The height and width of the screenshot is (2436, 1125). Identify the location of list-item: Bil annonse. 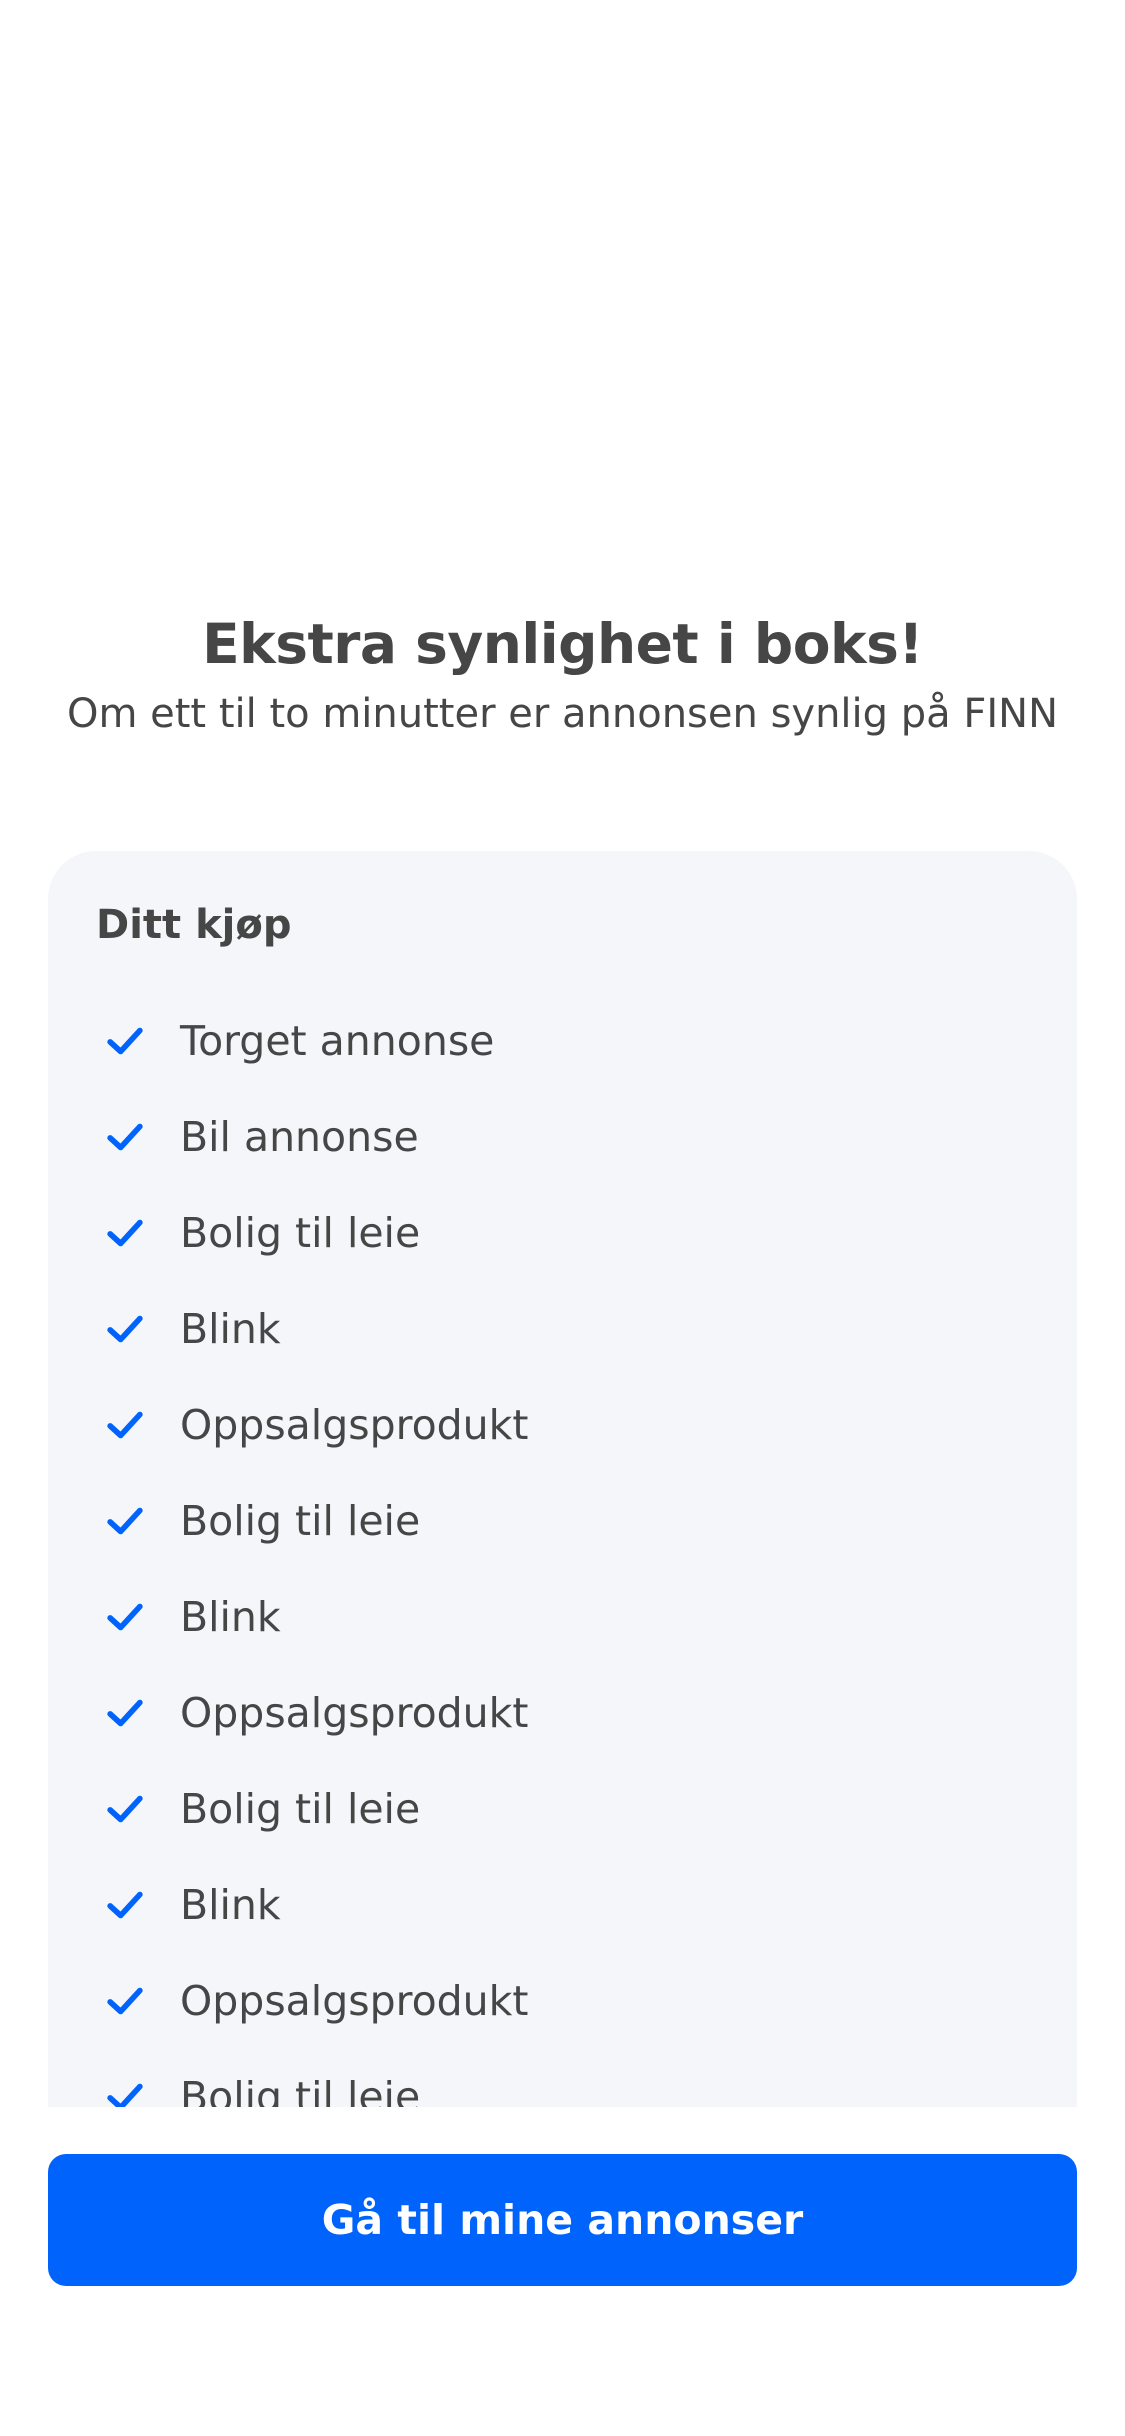
(312, 1137).